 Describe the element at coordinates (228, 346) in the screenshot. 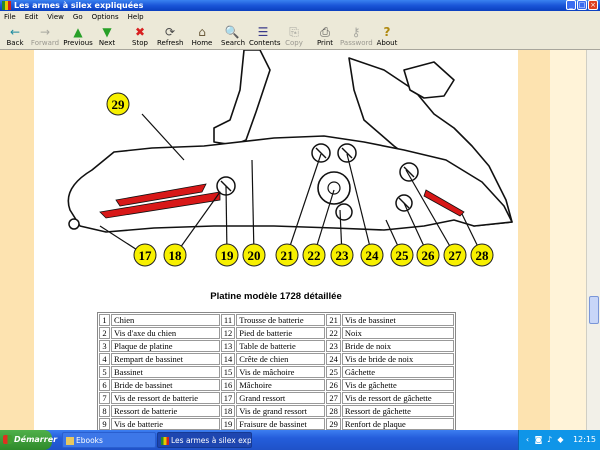

I see `part-number: 13` at that location.